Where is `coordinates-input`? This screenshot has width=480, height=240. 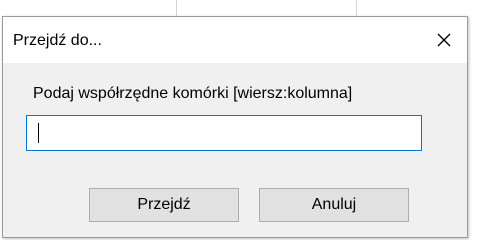
coordinates-input is located at coordinates (224, 133).